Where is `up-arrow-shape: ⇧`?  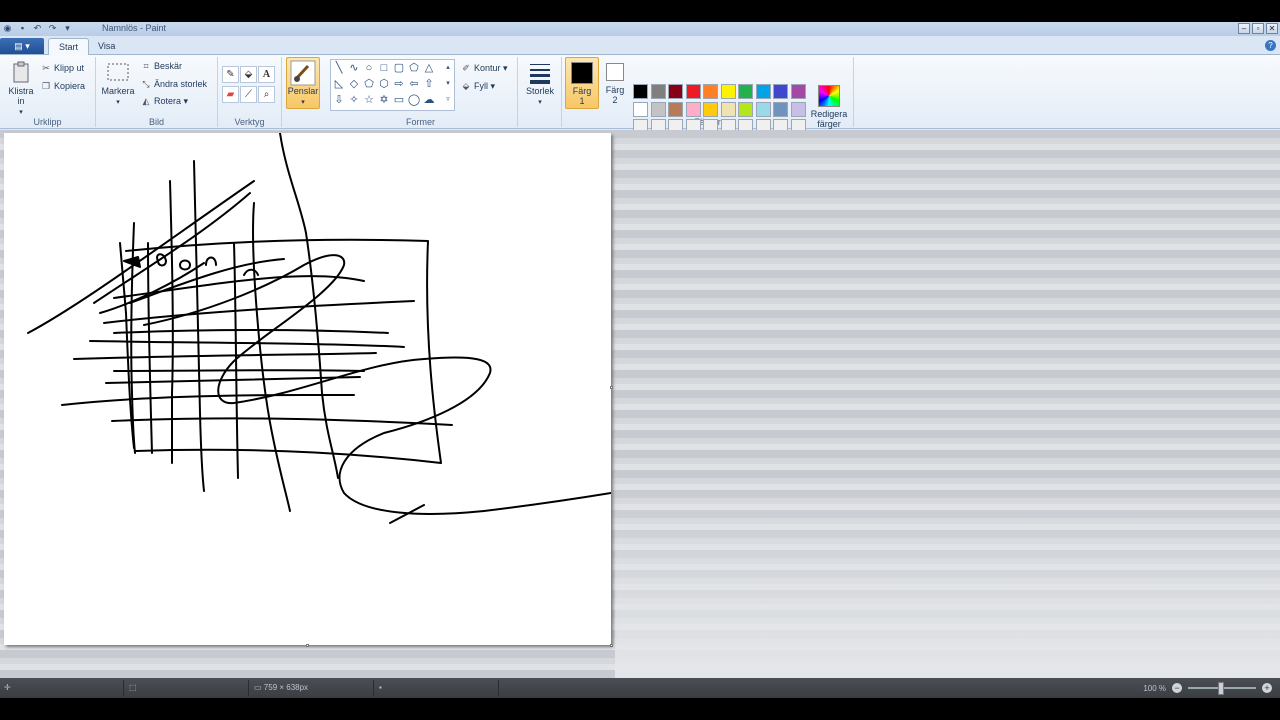
up-arrow-shape: ⇧ is located at coordinates (429, 84).